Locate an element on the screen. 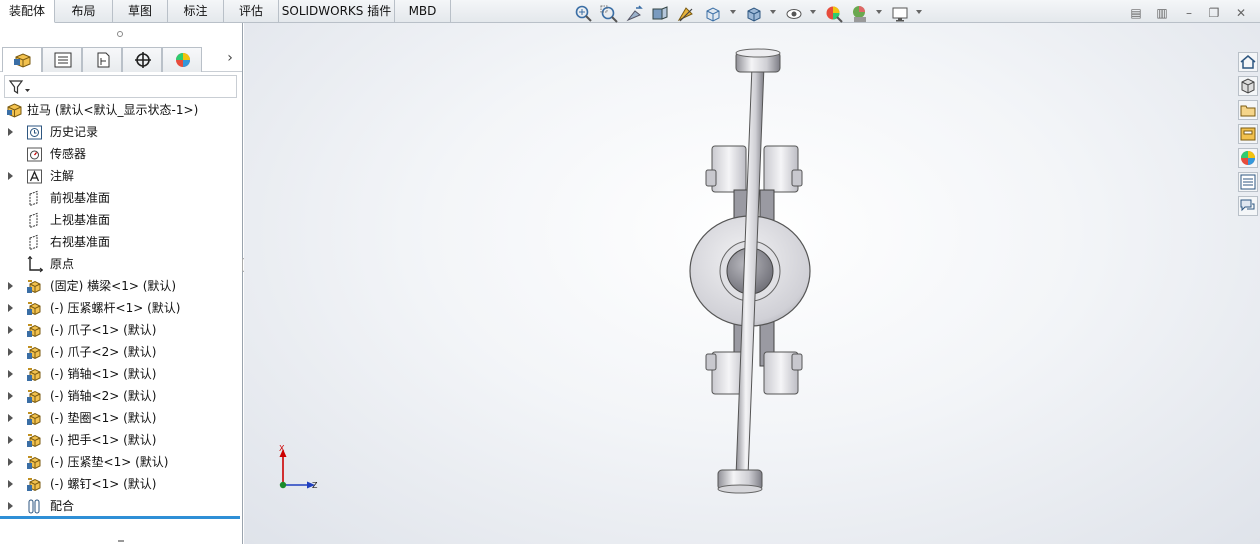  tree-item: (-) 爪子<2> (默认) is located at coordinates (121, 352).